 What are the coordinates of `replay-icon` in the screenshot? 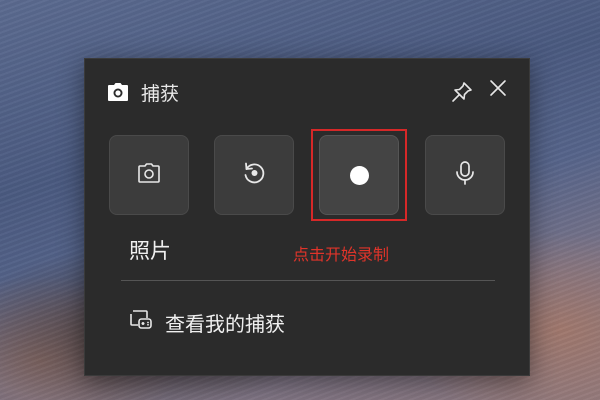 It's located at (254, 175).